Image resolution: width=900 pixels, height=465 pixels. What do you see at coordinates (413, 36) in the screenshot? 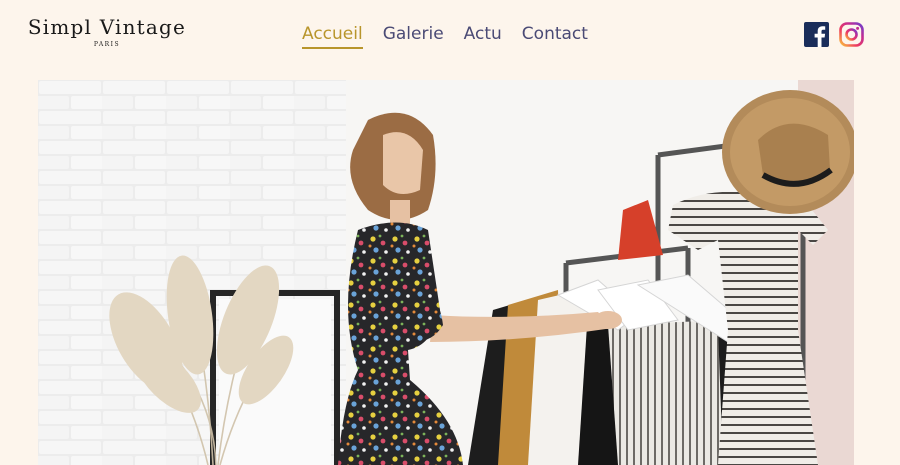
I see `nav-item-galerie: Galerie` at bounding box center [413, 36].